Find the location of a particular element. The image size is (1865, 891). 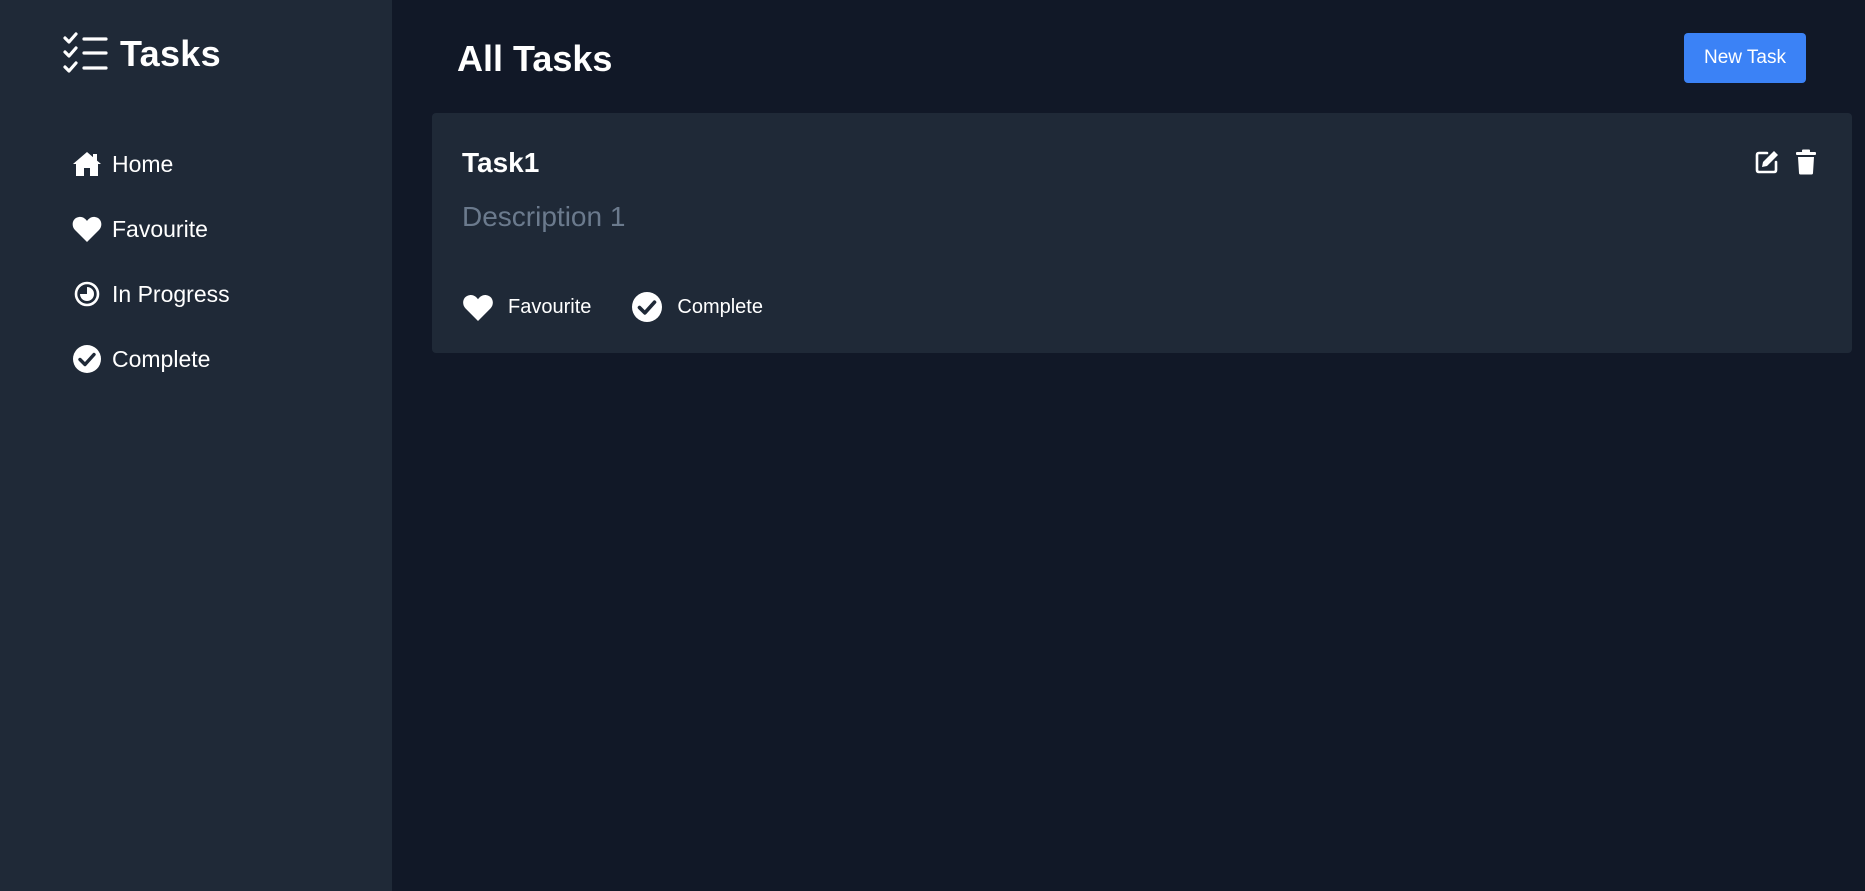

new-task-button: New Task is located at coordinates (1745, 58).